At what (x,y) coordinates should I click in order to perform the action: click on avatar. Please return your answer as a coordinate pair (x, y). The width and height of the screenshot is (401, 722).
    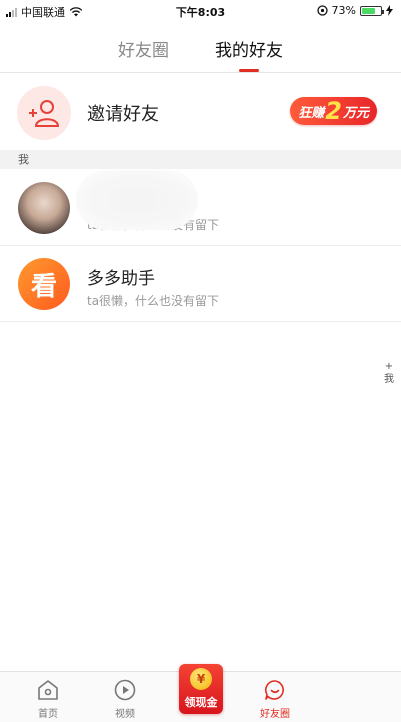
    Looking at the image, I should click on (44, 208).